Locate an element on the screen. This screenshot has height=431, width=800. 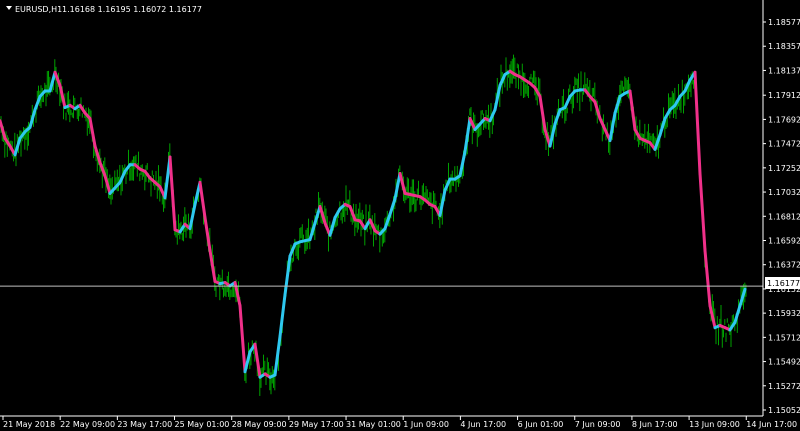
price-tick-label: 1.15712 is located at coordinates (784, 337).